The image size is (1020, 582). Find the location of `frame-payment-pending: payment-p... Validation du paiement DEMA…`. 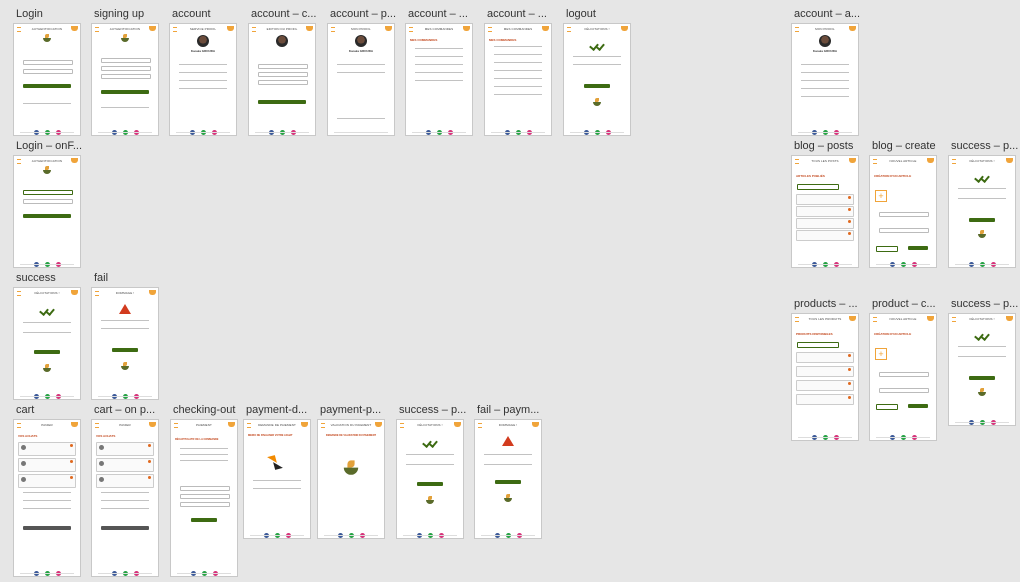

frame-payment-pending: payment-p... Validation du paiement DEMA… is located at coordinates (351, 471).